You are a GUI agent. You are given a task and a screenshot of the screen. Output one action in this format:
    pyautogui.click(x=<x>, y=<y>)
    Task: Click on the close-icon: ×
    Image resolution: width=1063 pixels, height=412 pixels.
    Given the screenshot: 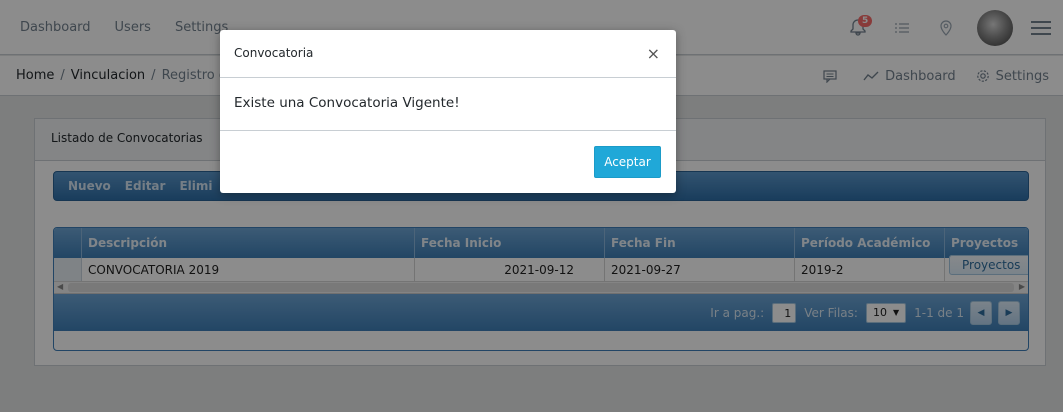 What is the action you would take?
    pyautogui.click(x=653, y=53)
    